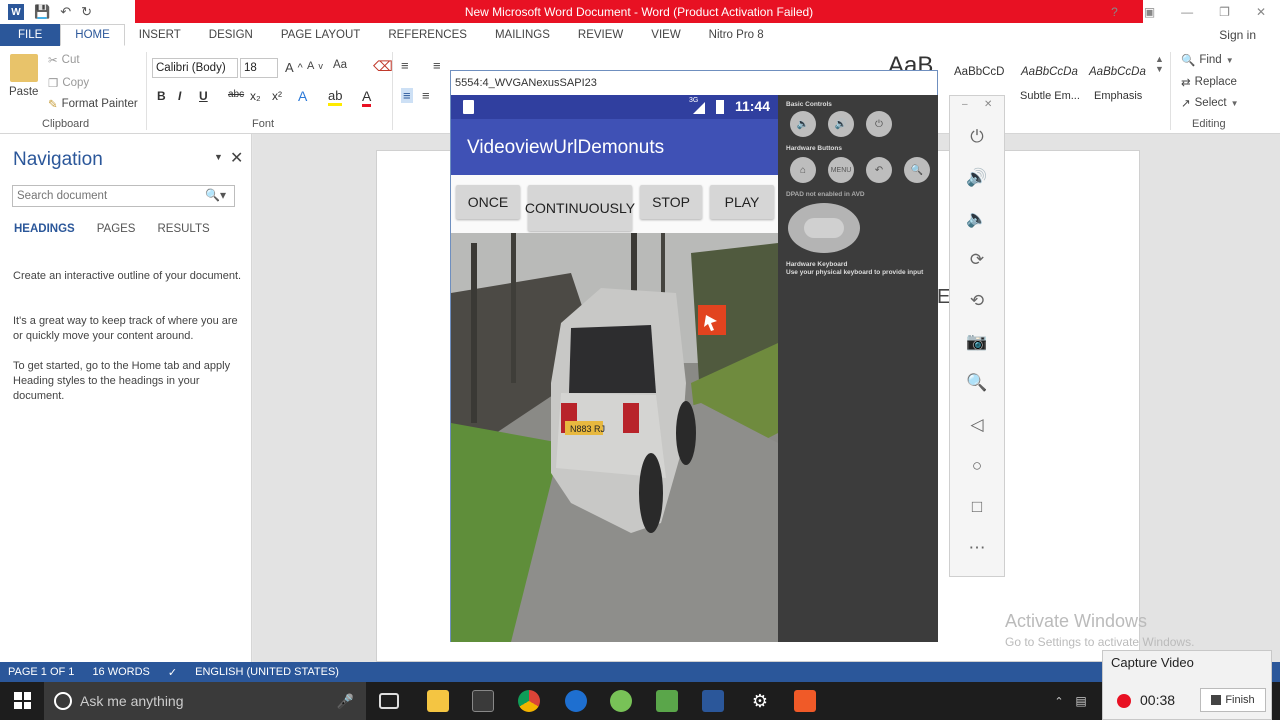 The height and width of the screenshot is (720, 1280). I want to click on chevron-down-icon: ▼, so click(218, 157).